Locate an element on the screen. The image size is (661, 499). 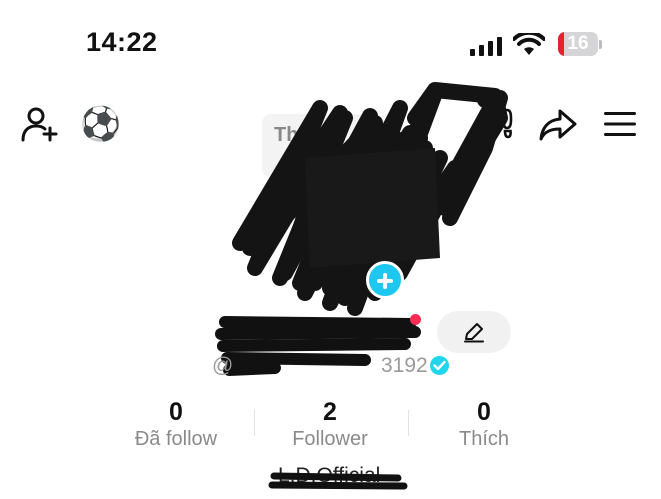
battery-indicator: 16 is located at coordinates (578, 44).